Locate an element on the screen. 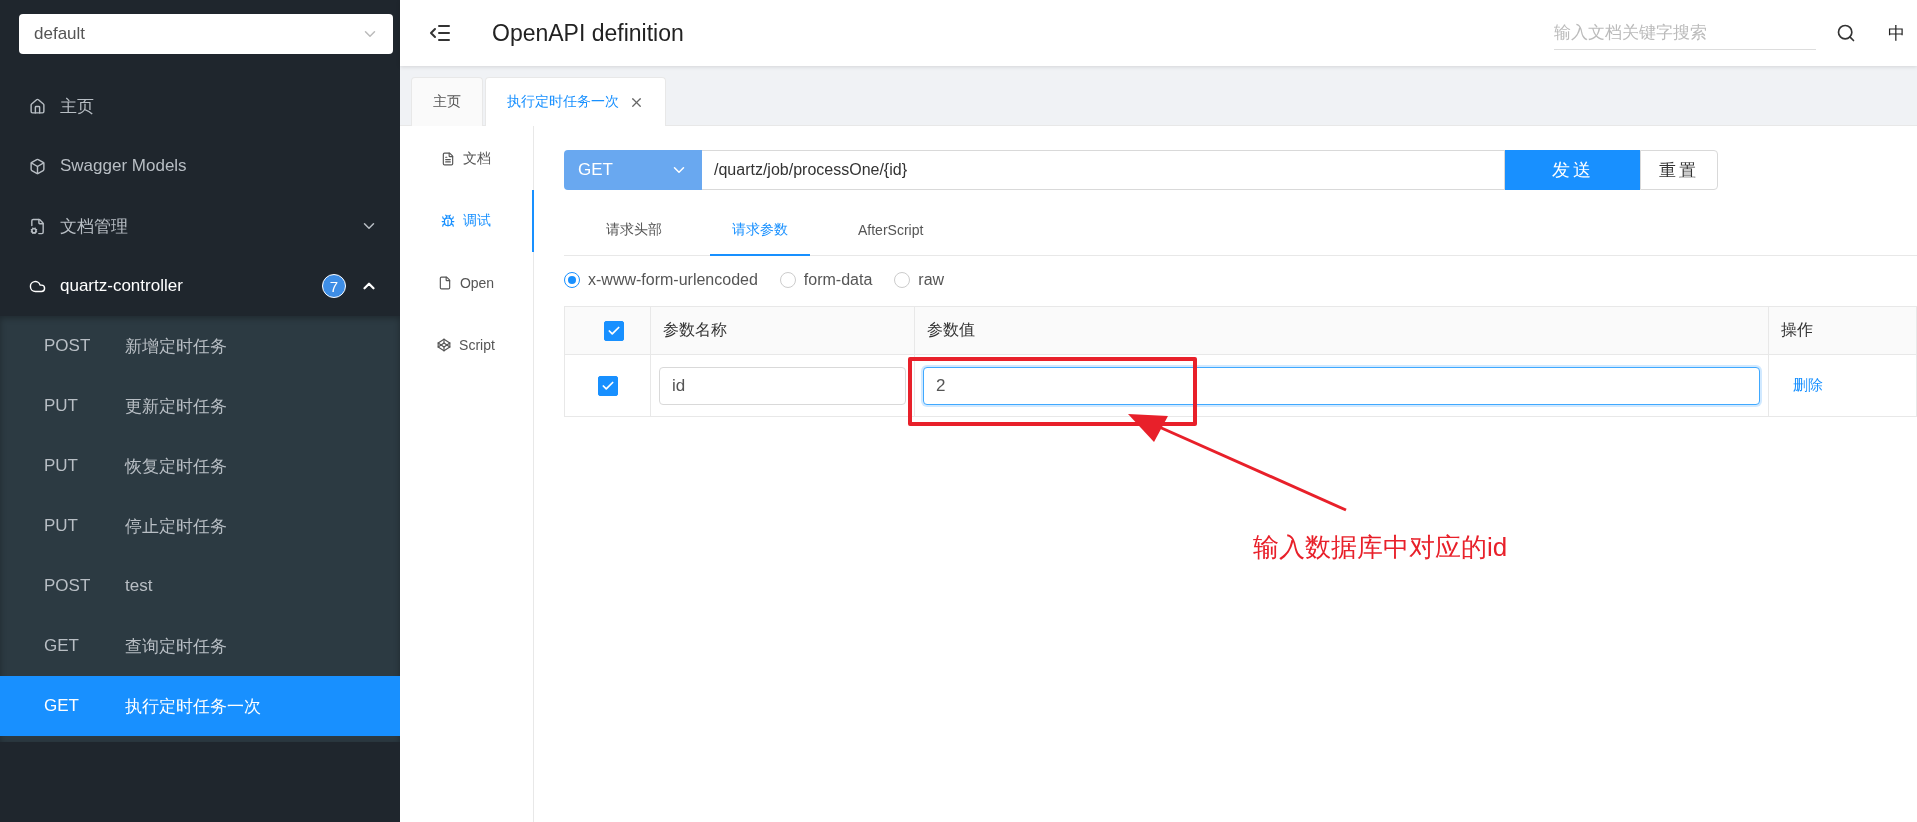 This screenshot has width=1917, height=822. reset-button: 重置 is located at coordinates (1679, 170).